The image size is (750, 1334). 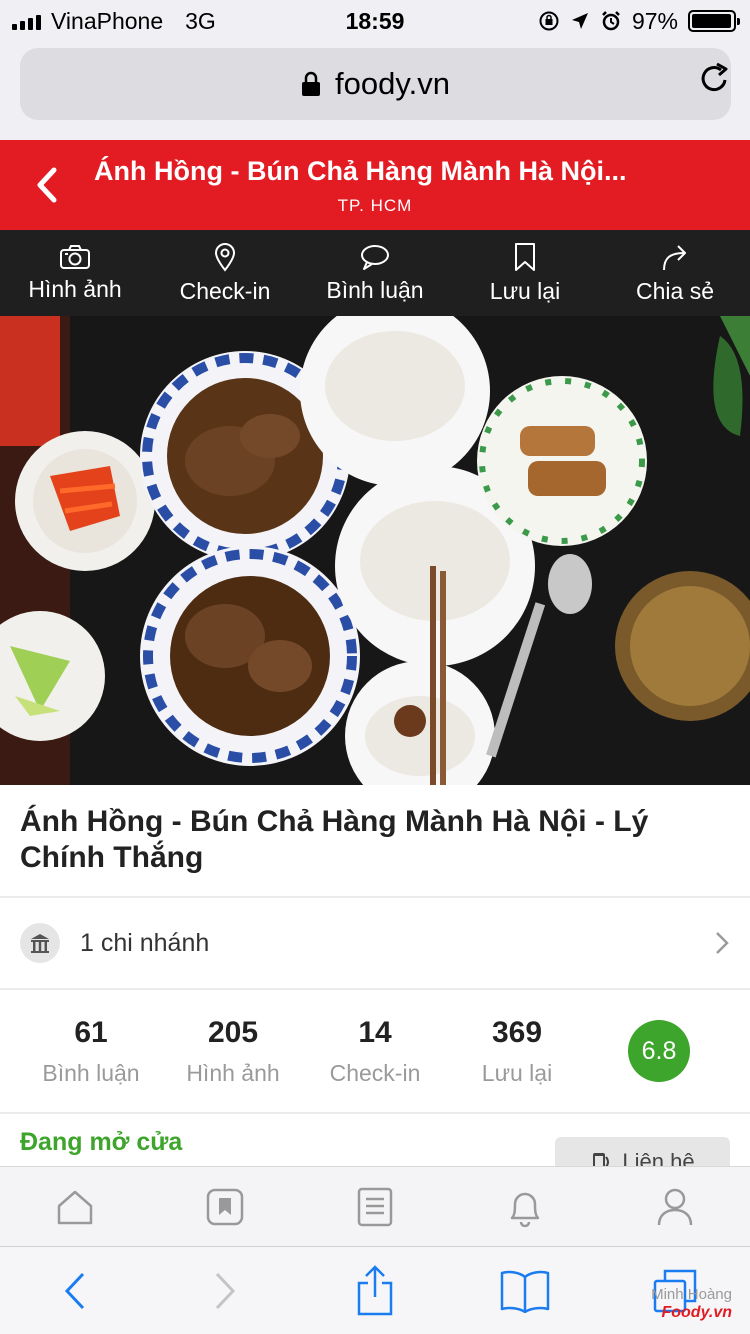 I want to click on share-sheet-icon, so click(x=375, y=1289).